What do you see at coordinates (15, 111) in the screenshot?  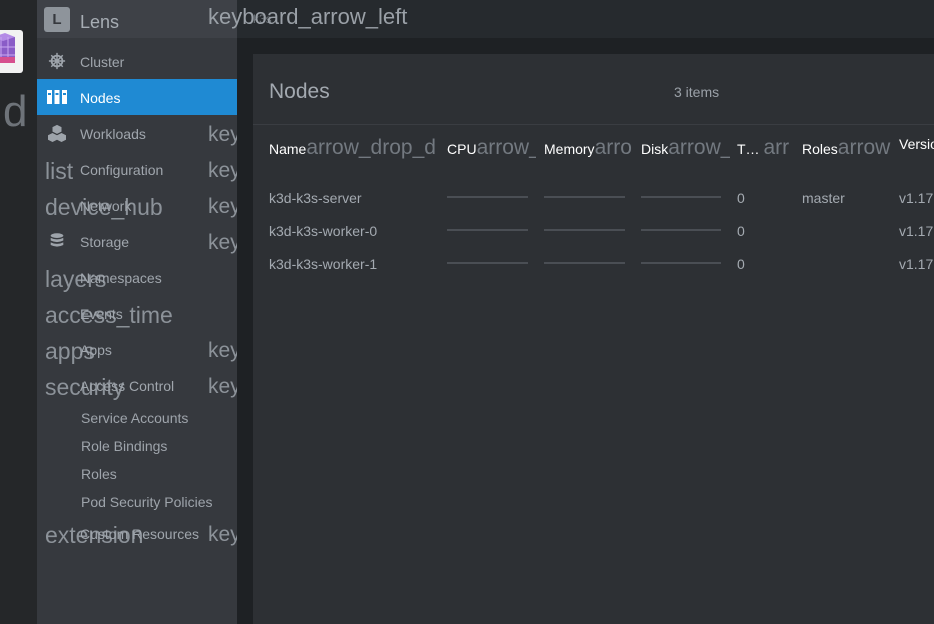 I see `cluster-strip-text: d` at bounding box center [15, 111].